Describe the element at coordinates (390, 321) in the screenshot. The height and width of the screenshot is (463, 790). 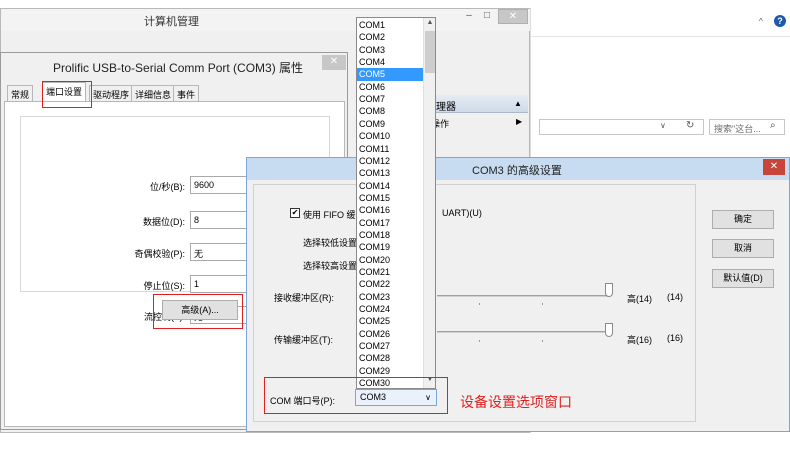
I see `dropdown-item: COM25` at that location.